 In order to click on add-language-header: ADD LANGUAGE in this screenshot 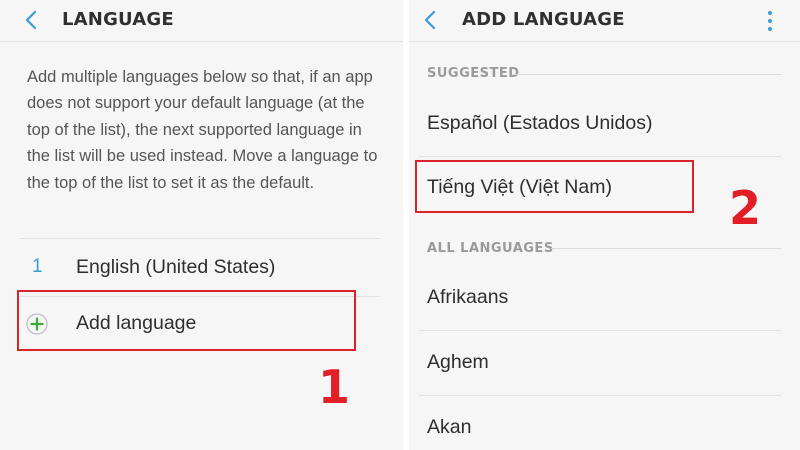, I will do `click(604, 21)`.